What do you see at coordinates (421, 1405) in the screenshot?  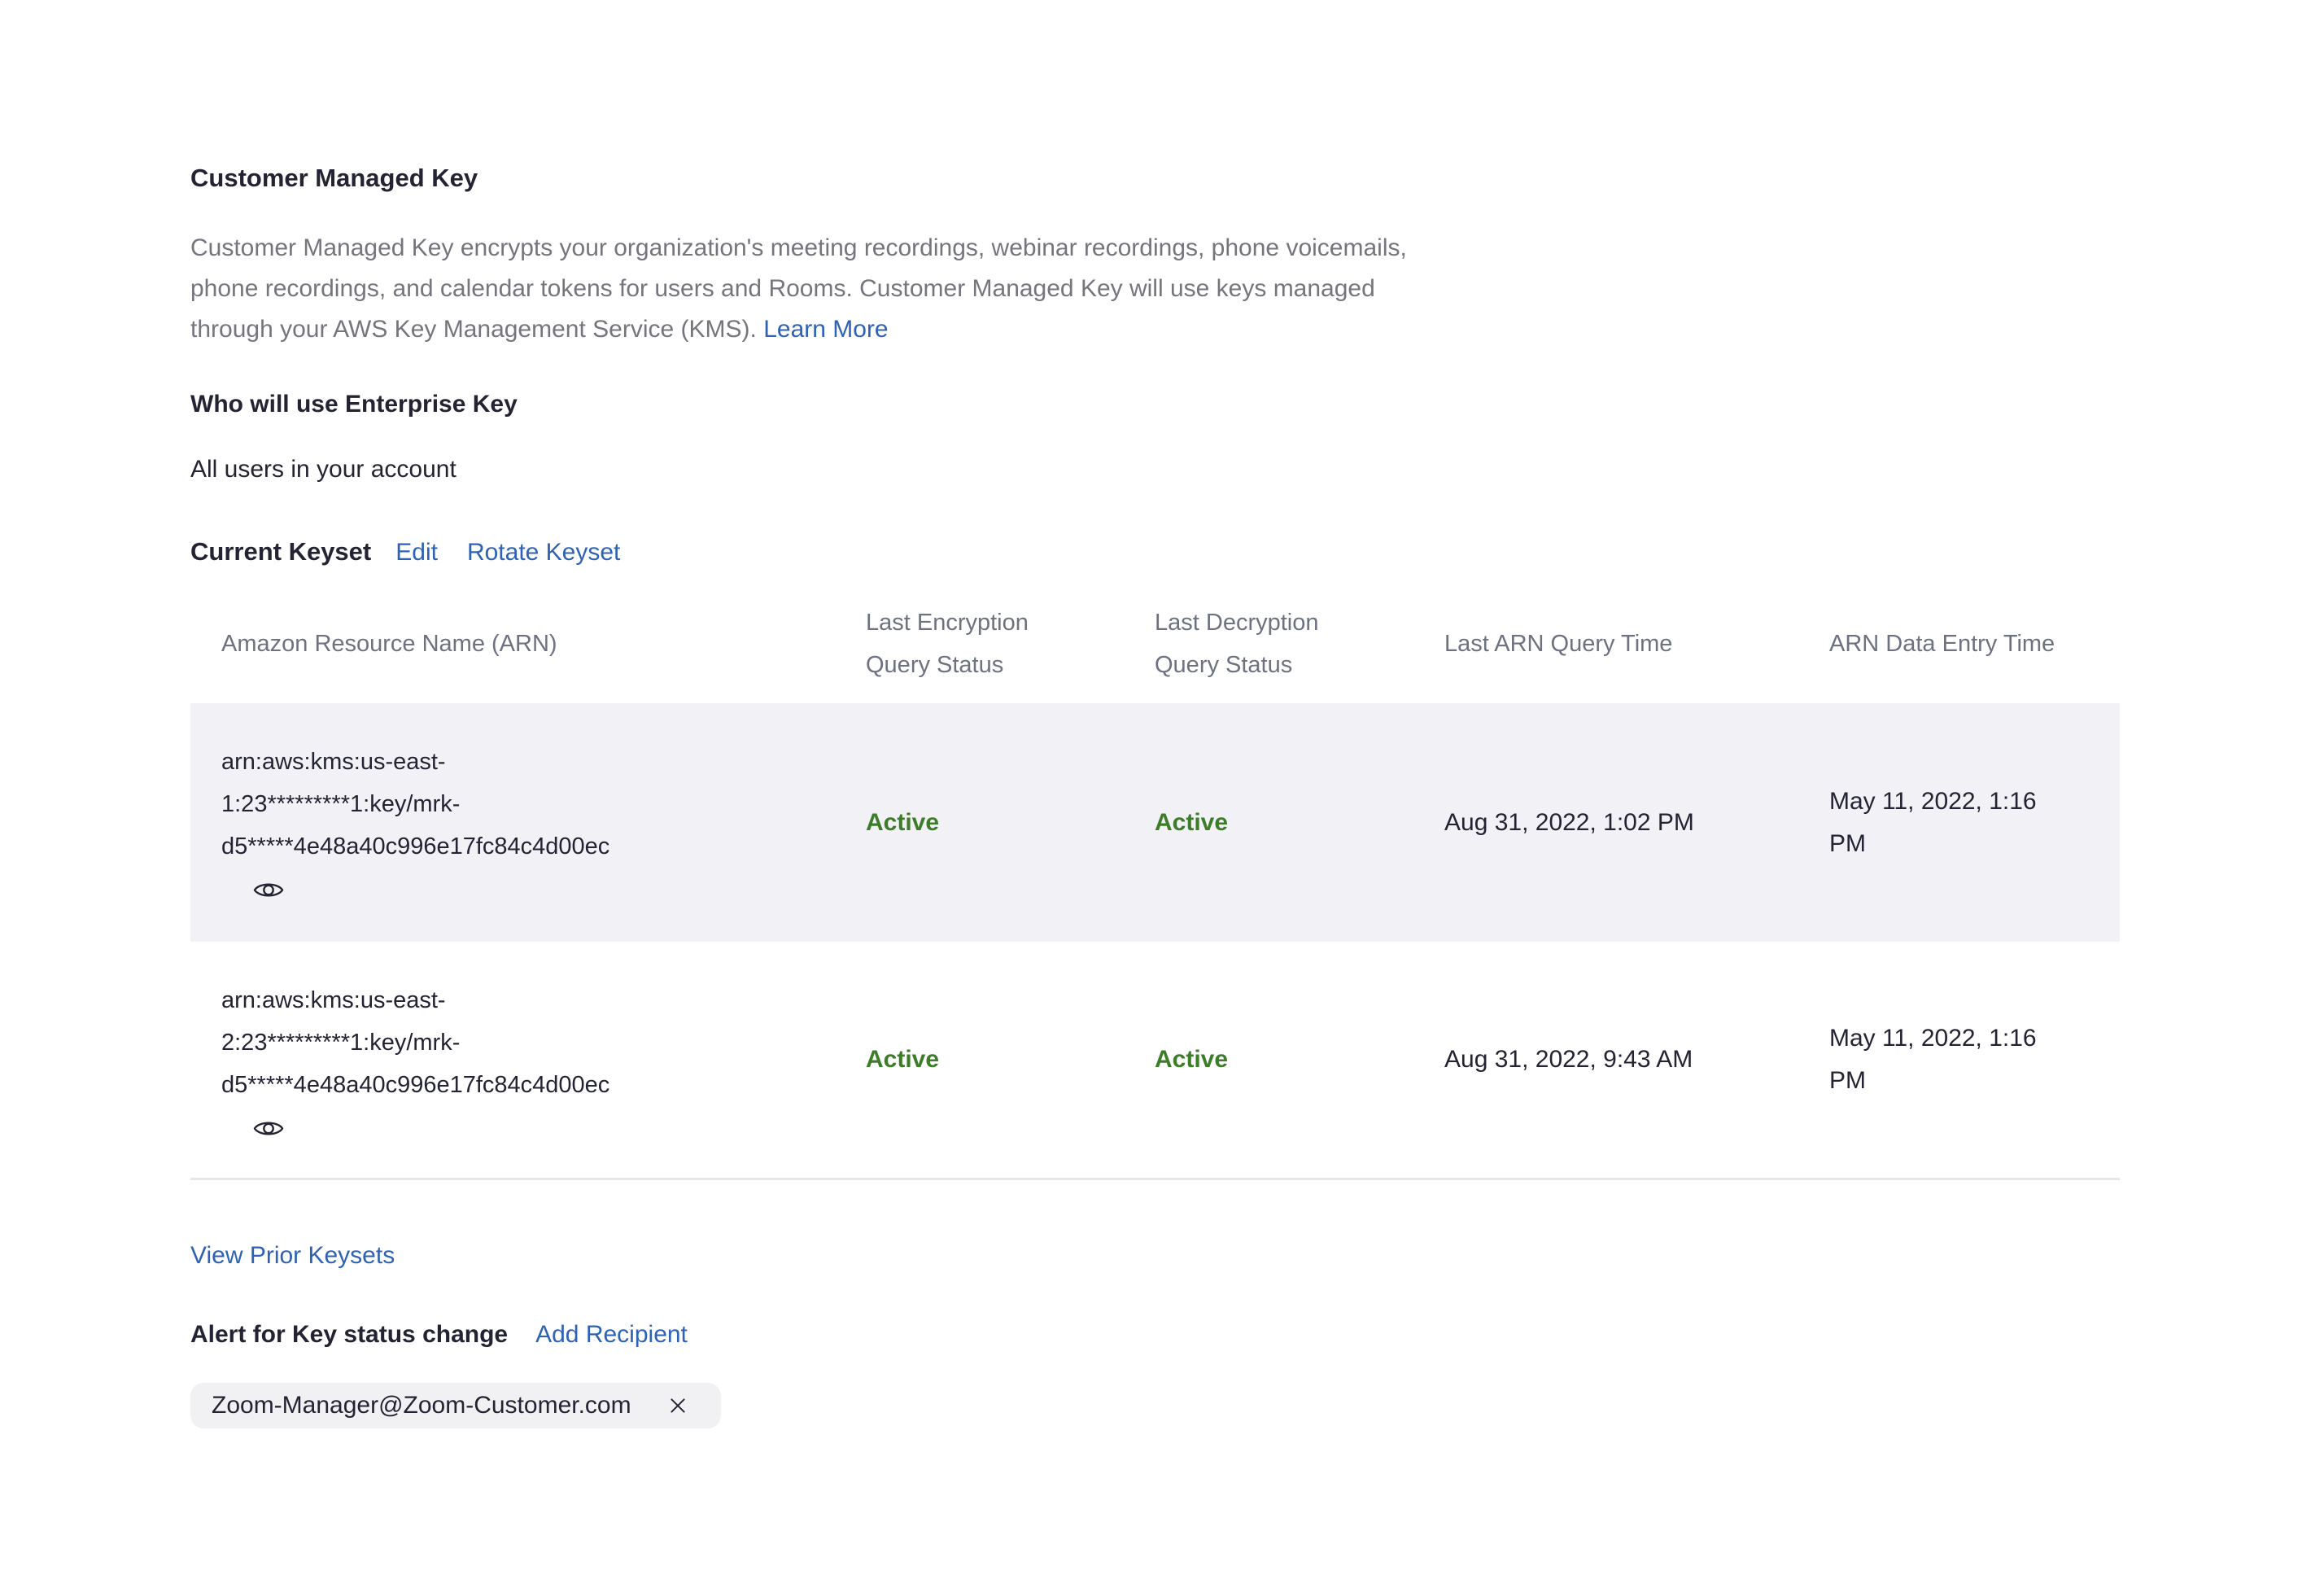 I see `recipient-email: Zoom-Manager@Zoom-Customer.com` at bounding box center [421, 1405].